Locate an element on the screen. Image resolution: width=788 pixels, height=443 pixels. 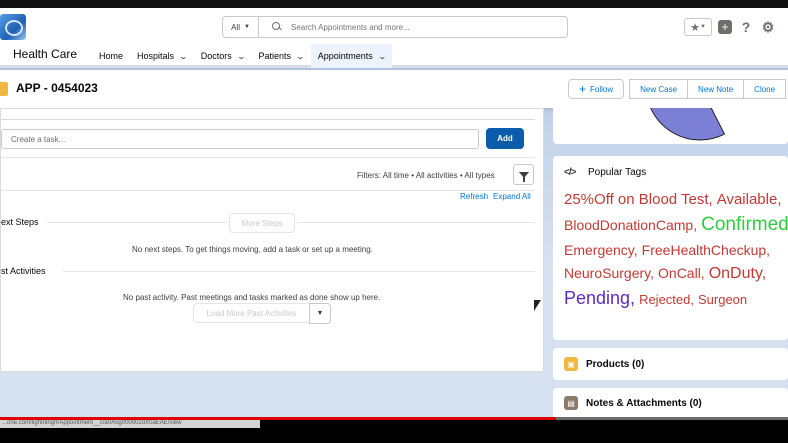
tag-link: Rejected, is located at coordinates (666, 300).